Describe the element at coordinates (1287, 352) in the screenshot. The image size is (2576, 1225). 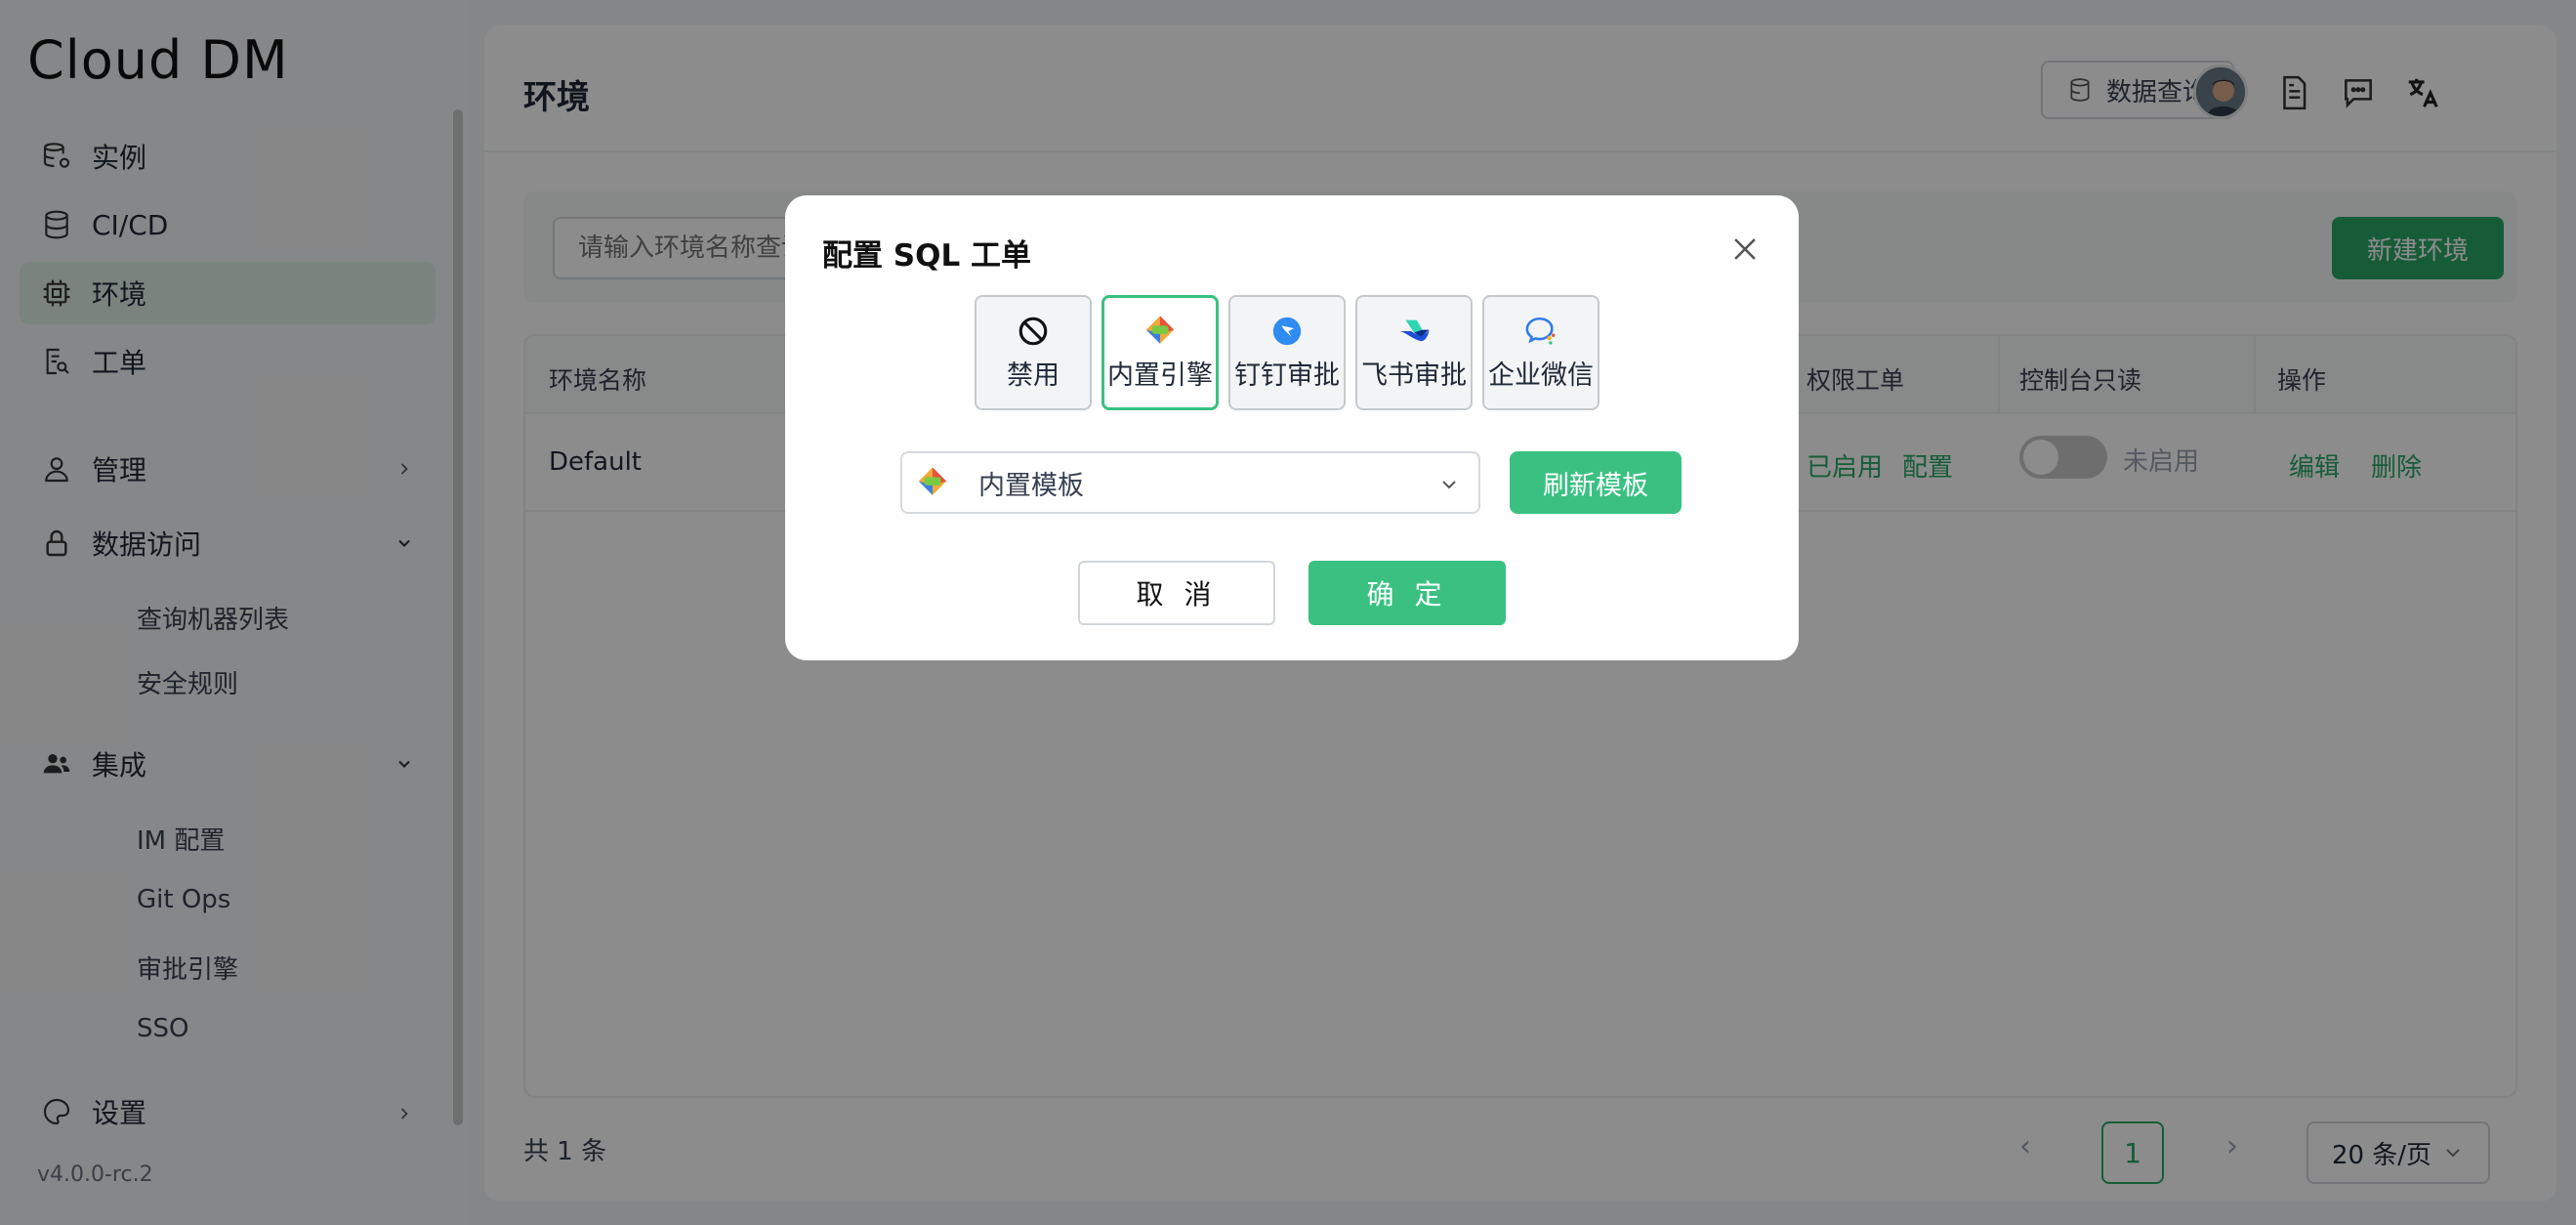
I see `option-dingtalk: 钉钉审批` at that location.